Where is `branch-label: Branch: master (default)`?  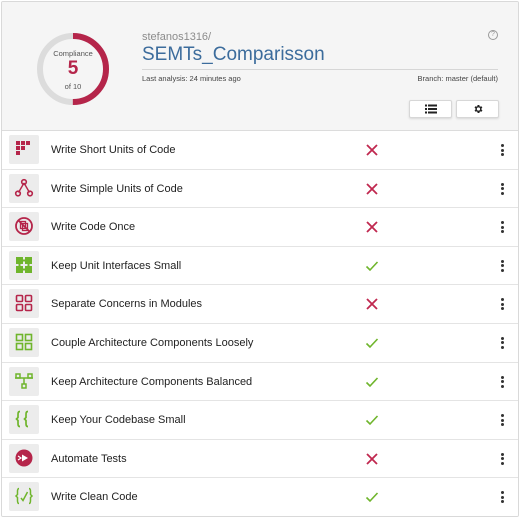 branch-label: Branch: master (default) is located at coordinates (457, 78).